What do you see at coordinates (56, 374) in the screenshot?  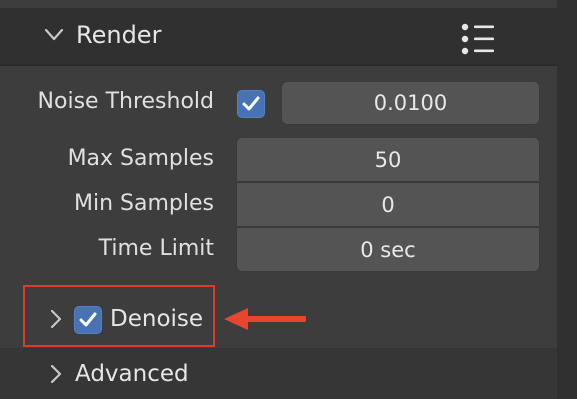 I see `chevron-right-icon` at bounding box center [56, 374].